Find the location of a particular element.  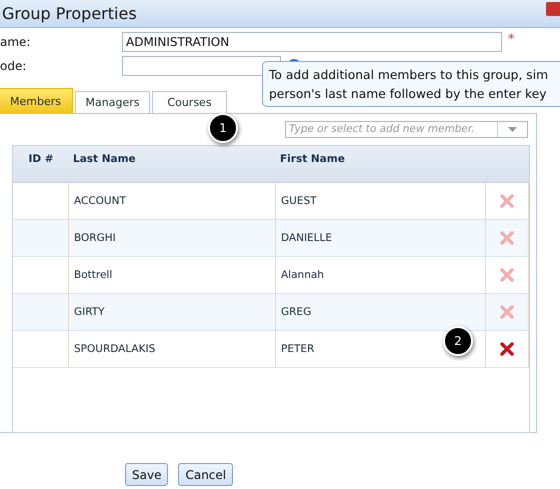

table-cell: GIRTY is located at coordinates (172, 312).